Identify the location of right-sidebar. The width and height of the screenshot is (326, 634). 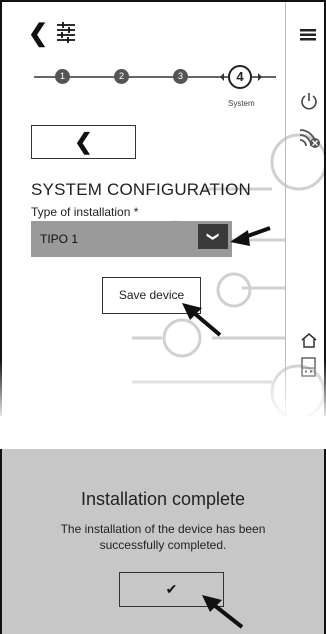
(304, 209).